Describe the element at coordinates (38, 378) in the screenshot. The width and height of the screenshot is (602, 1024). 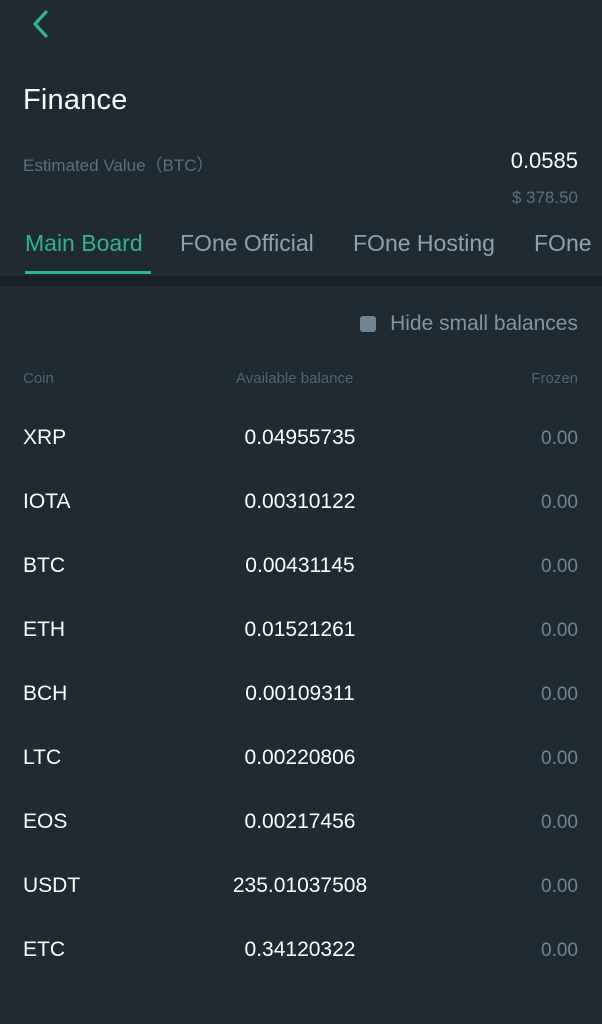
I see `column-header-coin: Coin` at that location.